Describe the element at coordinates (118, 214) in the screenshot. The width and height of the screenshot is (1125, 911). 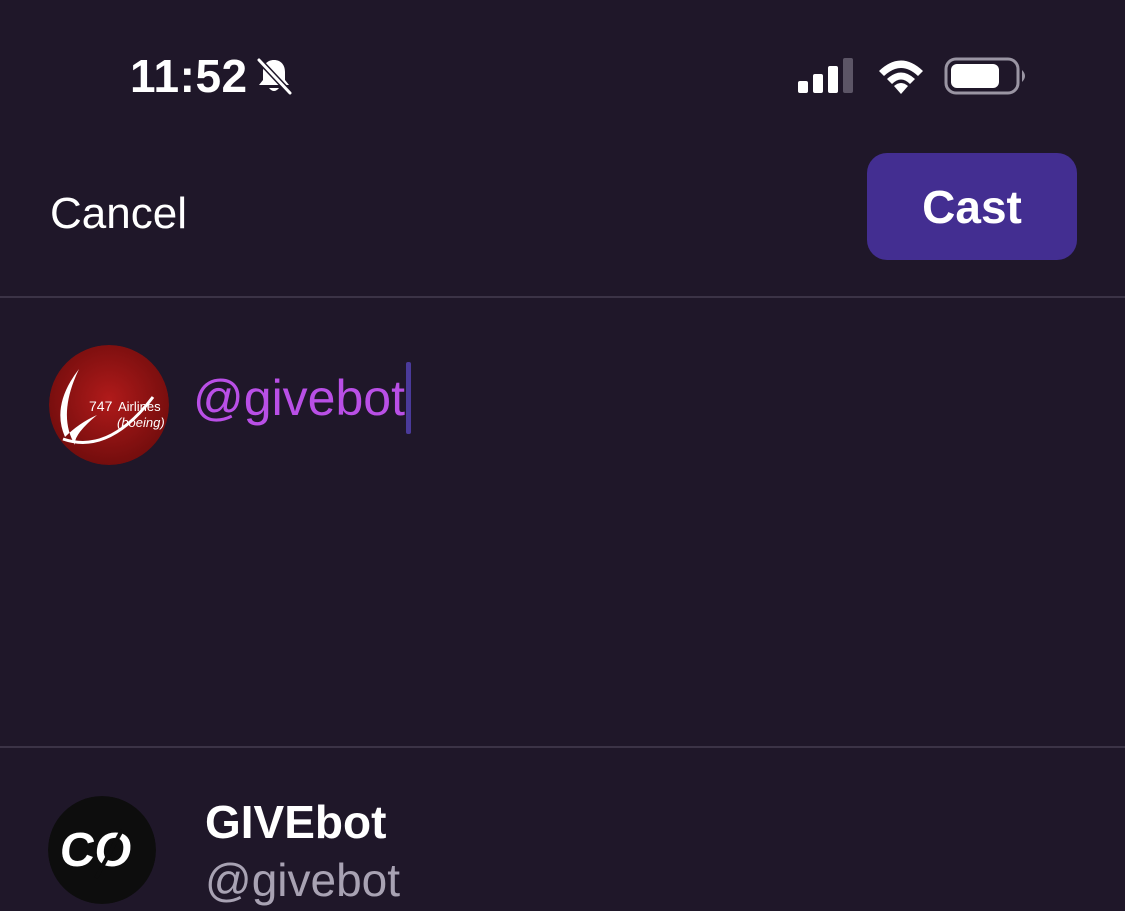
I see `cancel-button: Cancel` at that location.